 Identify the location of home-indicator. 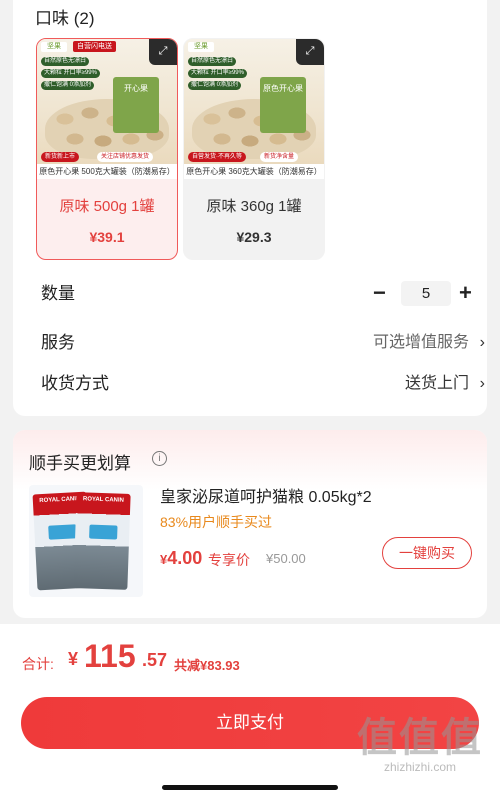
(250, 787).